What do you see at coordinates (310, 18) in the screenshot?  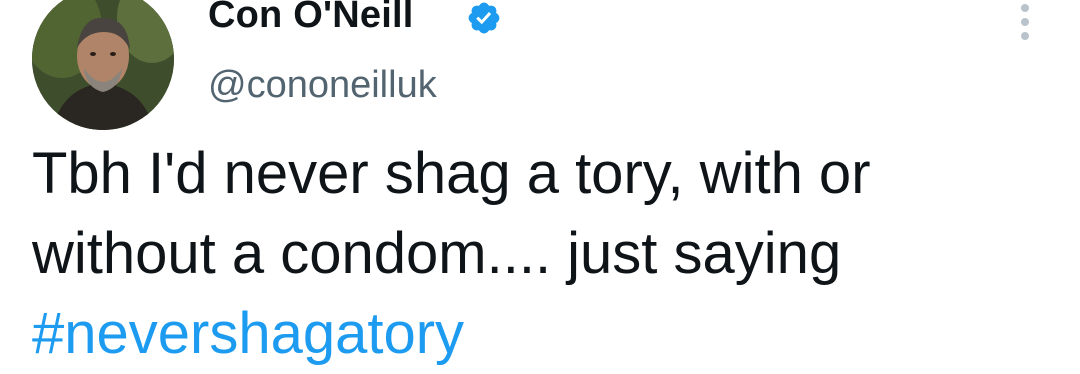 I see `author-display-name: Con O'Neill` at bounding box center [310, 18].